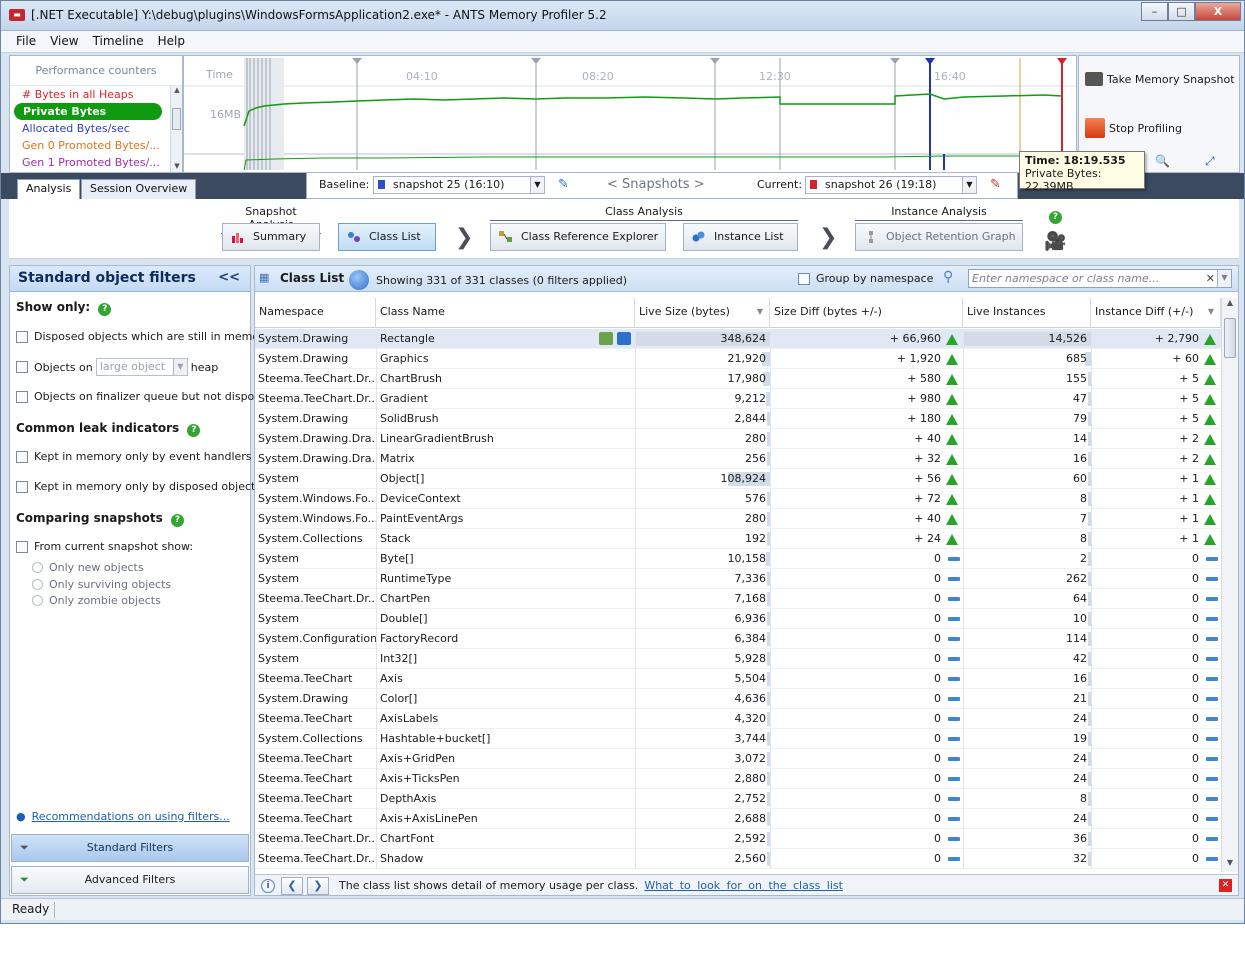 Image resolution: width=1245 pixels, height=960 pixels. What do you see at coordinates (738, 699) in the screenshot?
I see `table-row: System.Drawing Color[] 4,636 0 21 0` at bounding box center [738, 699].